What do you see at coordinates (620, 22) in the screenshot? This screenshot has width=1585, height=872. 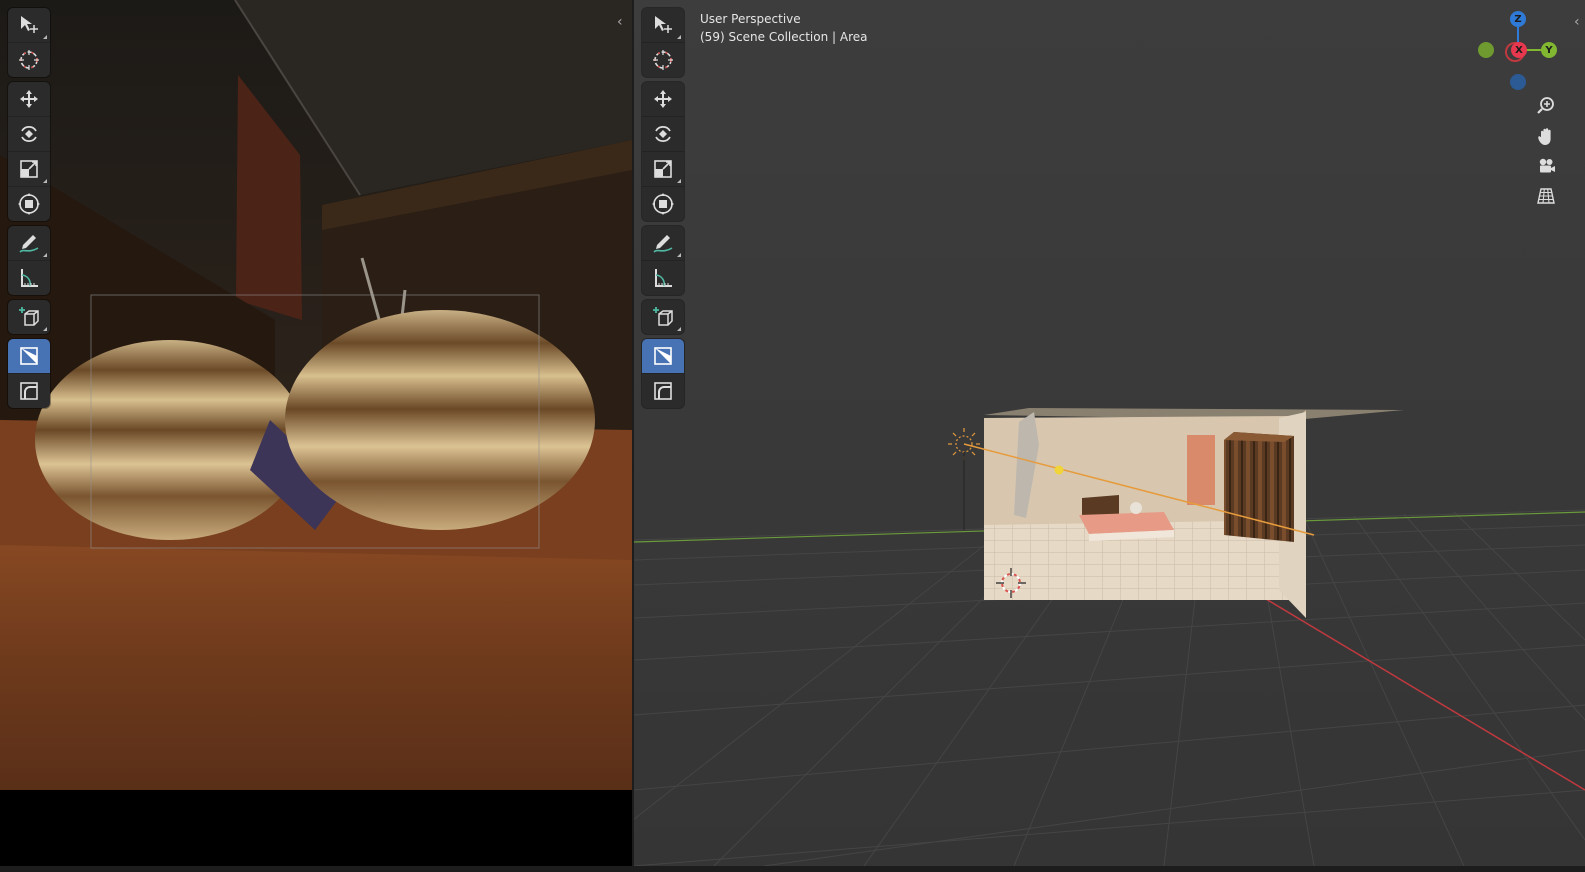 I see `left-sidebar-collapse-icon: ‹` at bounding box center [620, 22].